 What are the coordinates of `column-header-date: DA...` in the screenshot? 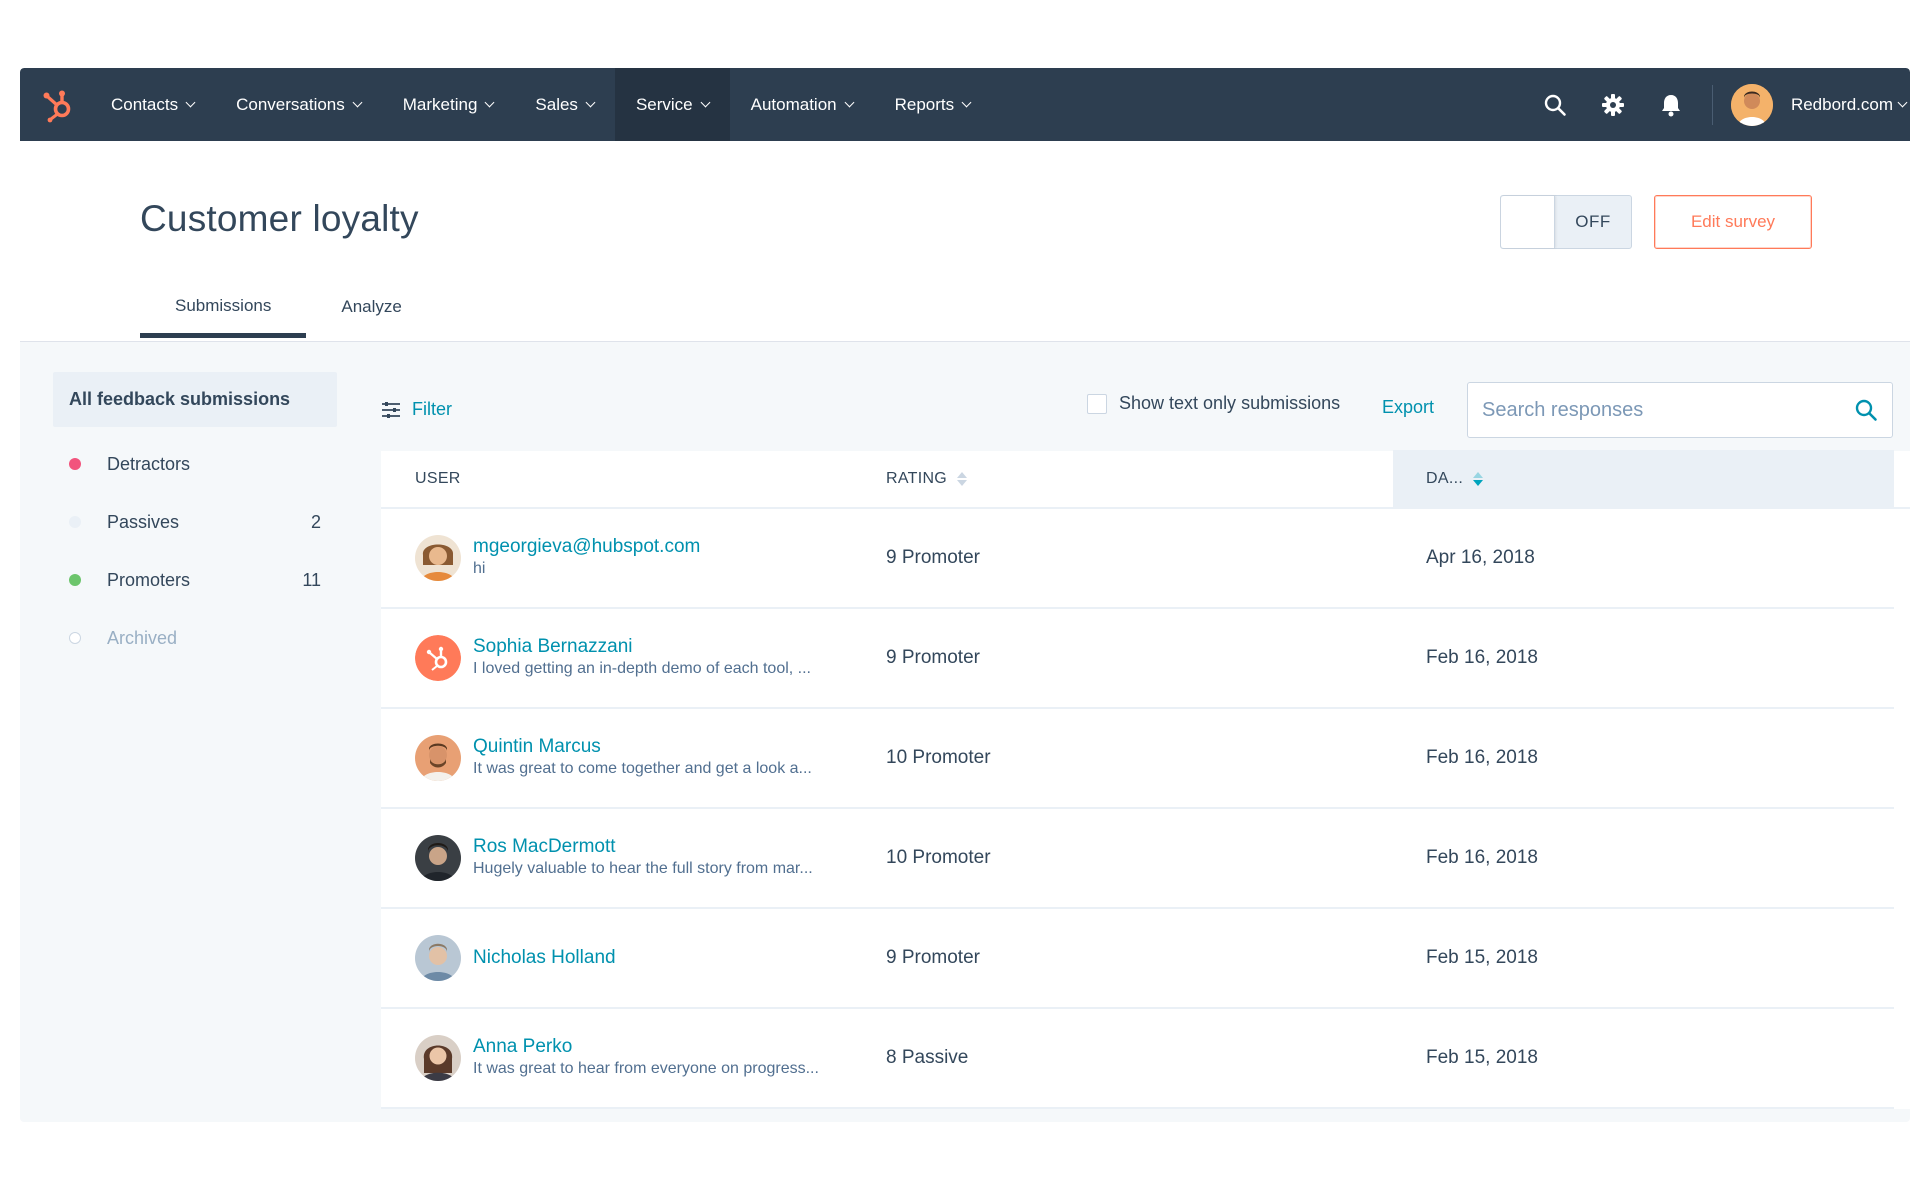 It's located at (1643, 479).